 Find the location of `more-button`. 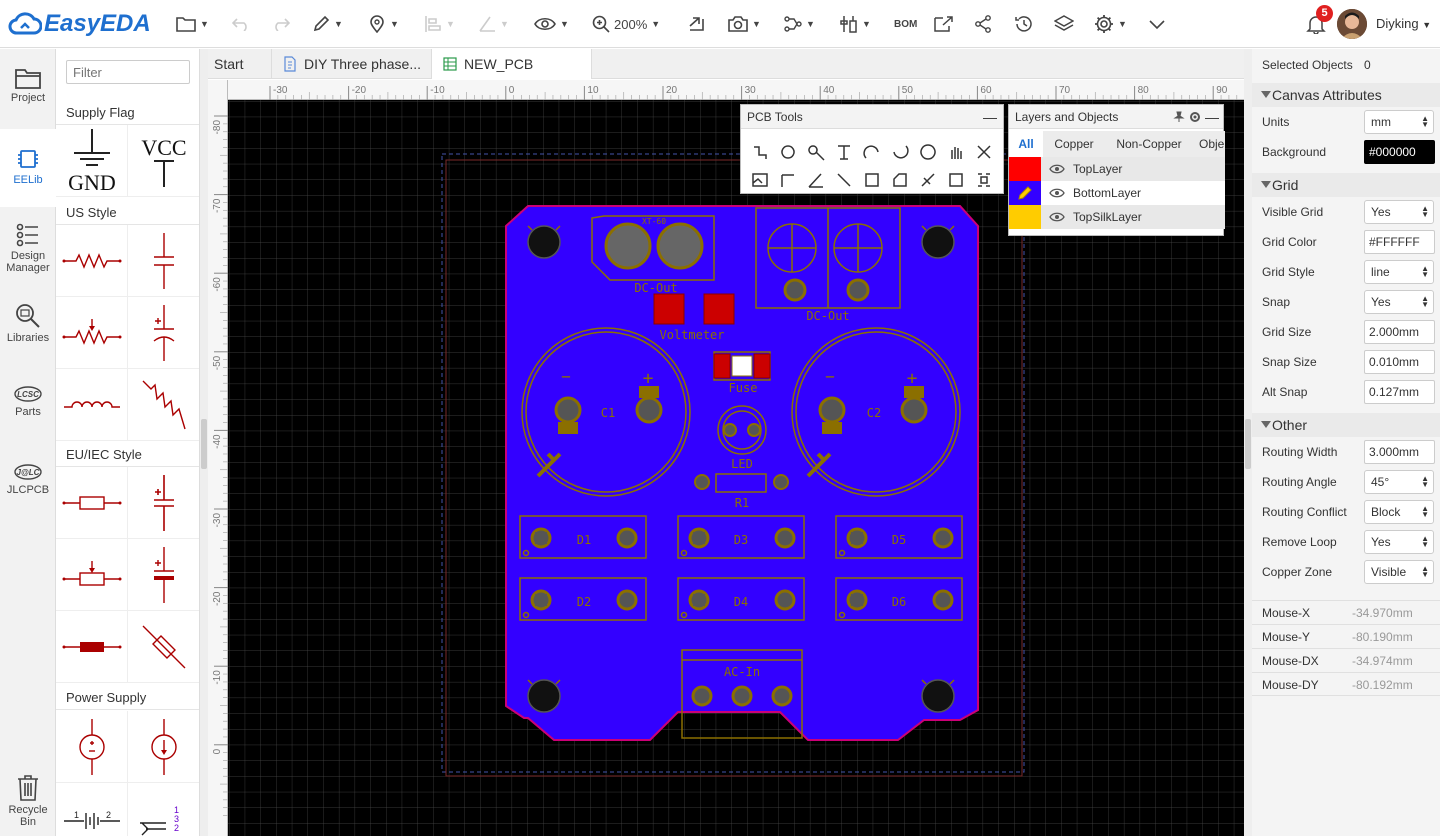

more-button is located at coordinates (1157, 24).